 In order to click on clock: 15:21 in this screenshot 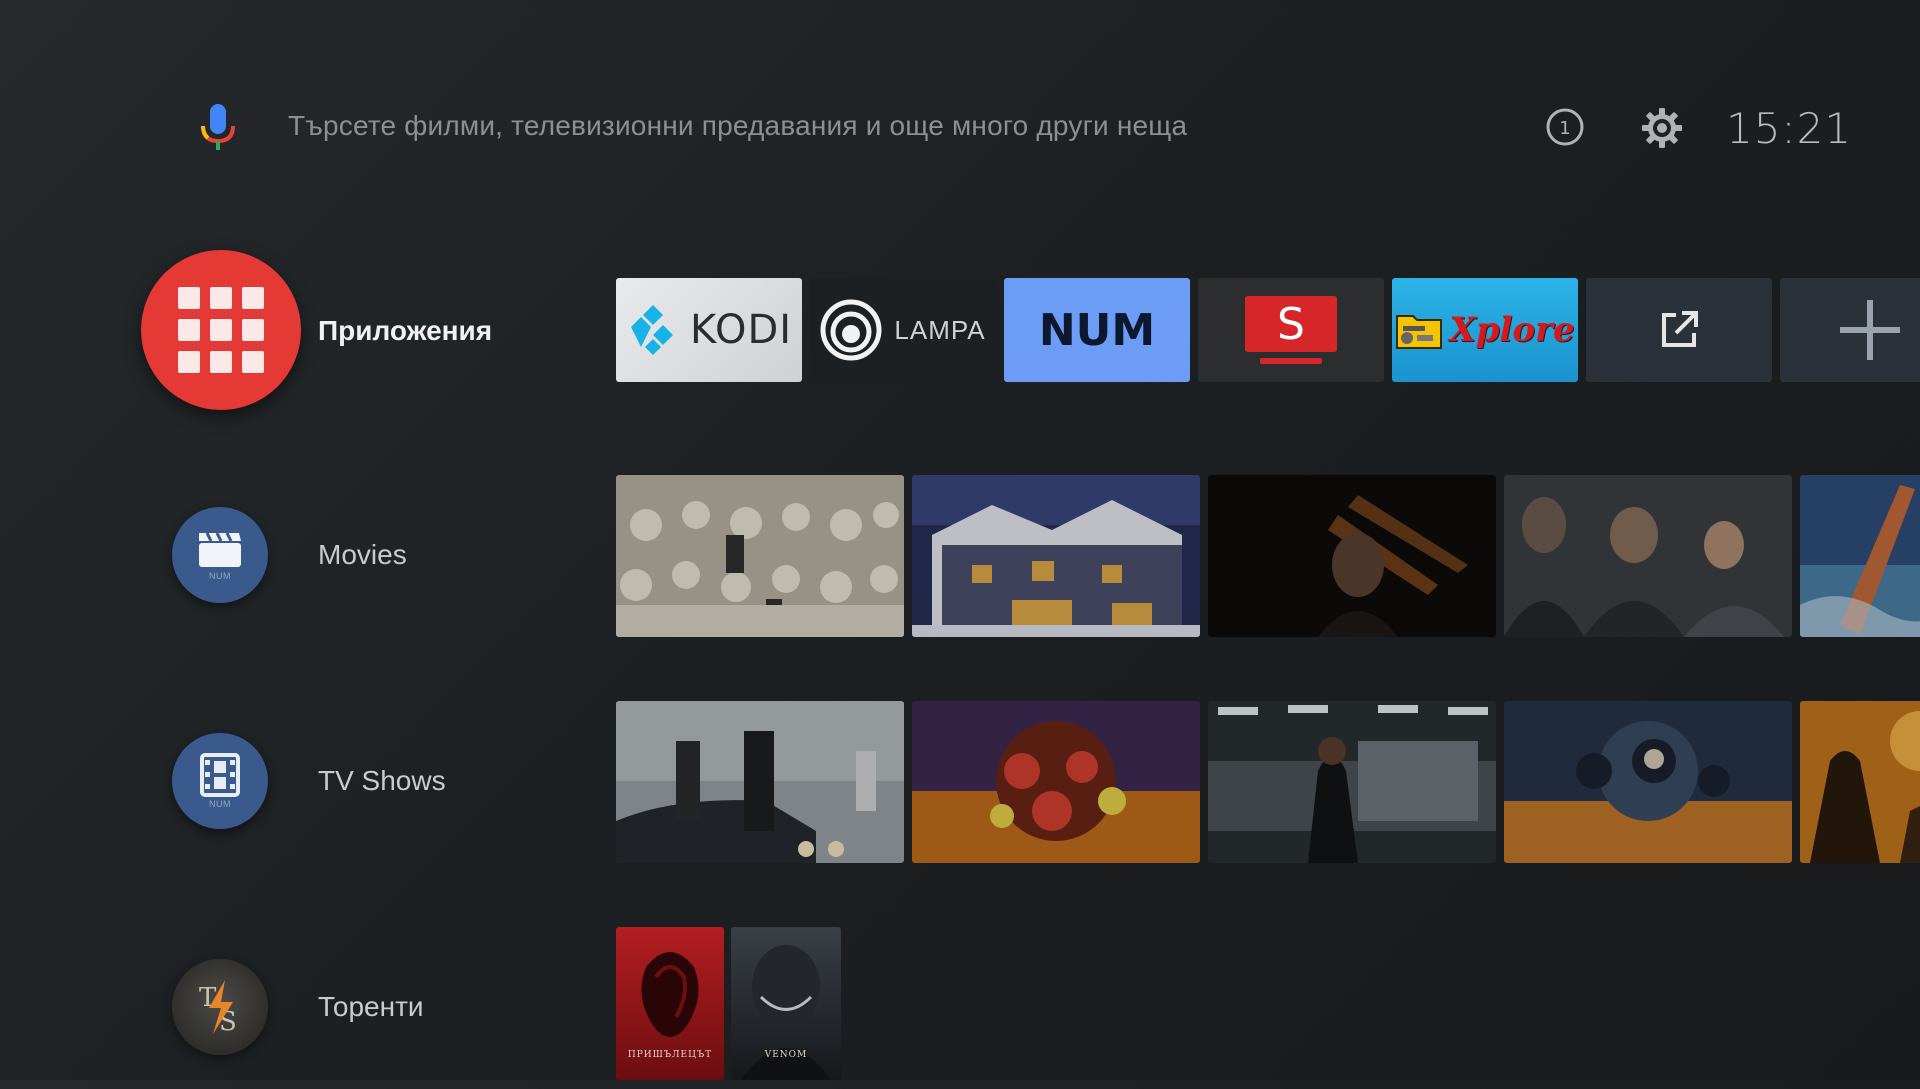, I will do `click(1789, 128)`.